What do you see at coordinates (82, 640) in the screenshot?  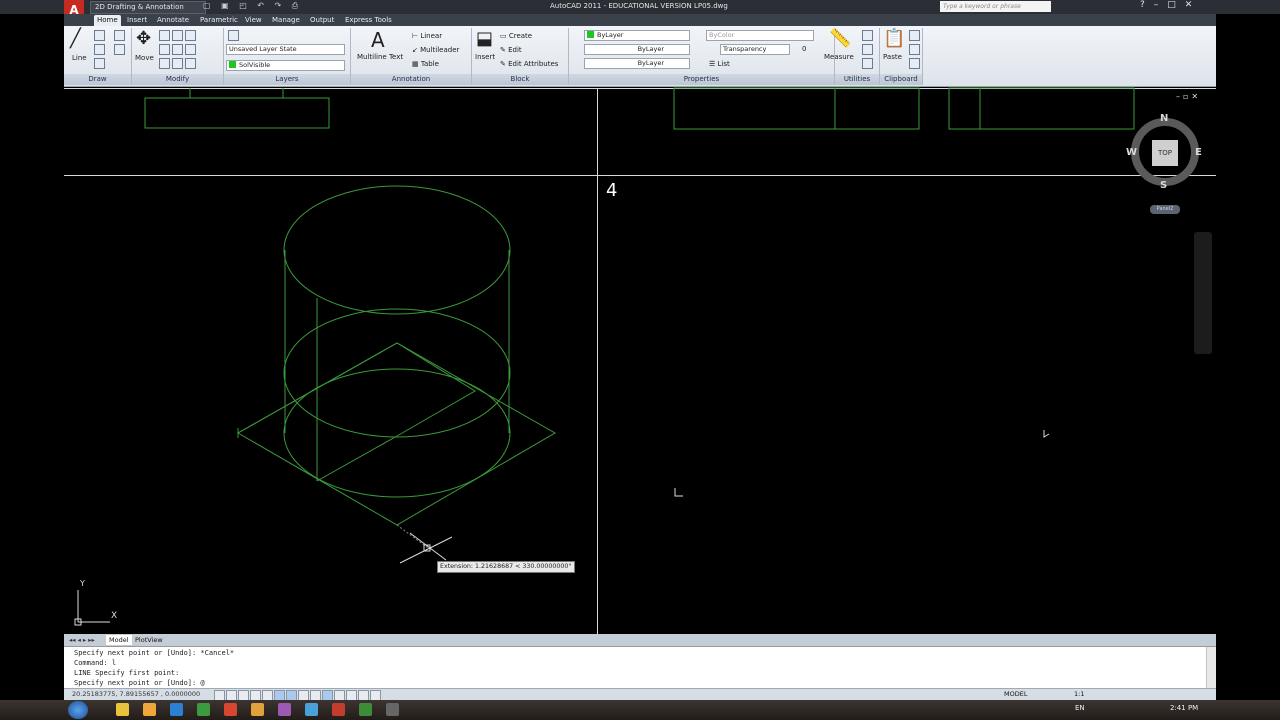 I see `layout-nav-arrows: ◂◂ ◂ ▸ ▸▸` at bounding box center [82, 640].